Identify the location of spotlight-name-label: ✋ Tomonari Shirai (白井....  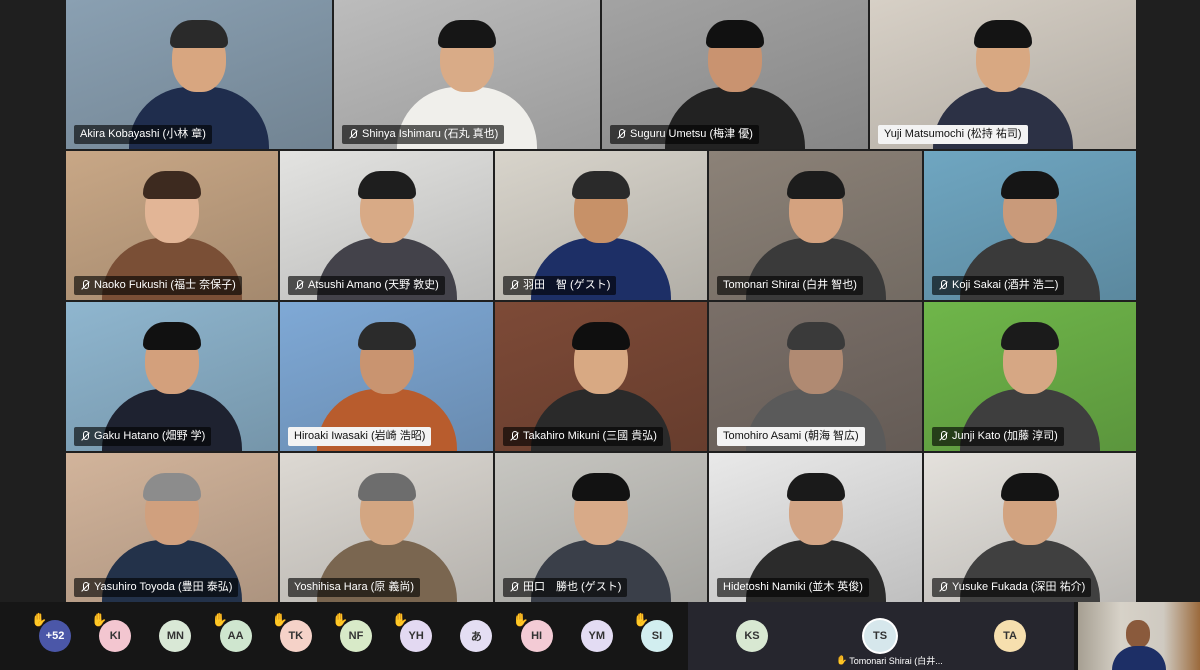
(889, 660).